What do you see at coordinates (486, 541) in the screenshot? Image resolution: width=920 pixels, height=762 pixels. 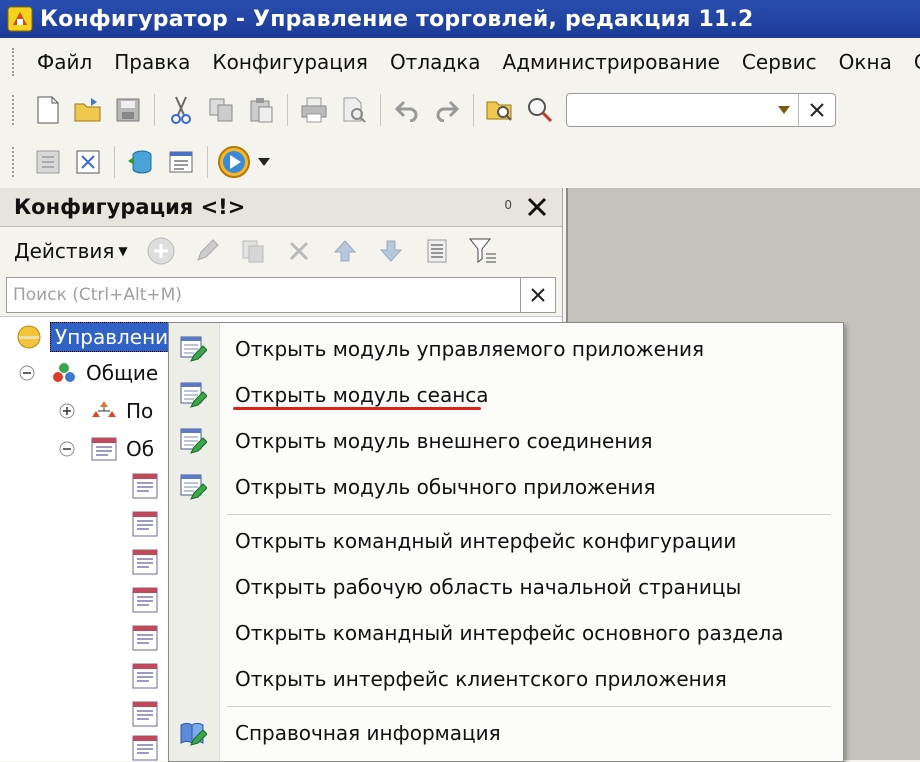 I see `menu-item-label: Открыть командный интерфейс конфигурации` at bounding box center [486, 541].